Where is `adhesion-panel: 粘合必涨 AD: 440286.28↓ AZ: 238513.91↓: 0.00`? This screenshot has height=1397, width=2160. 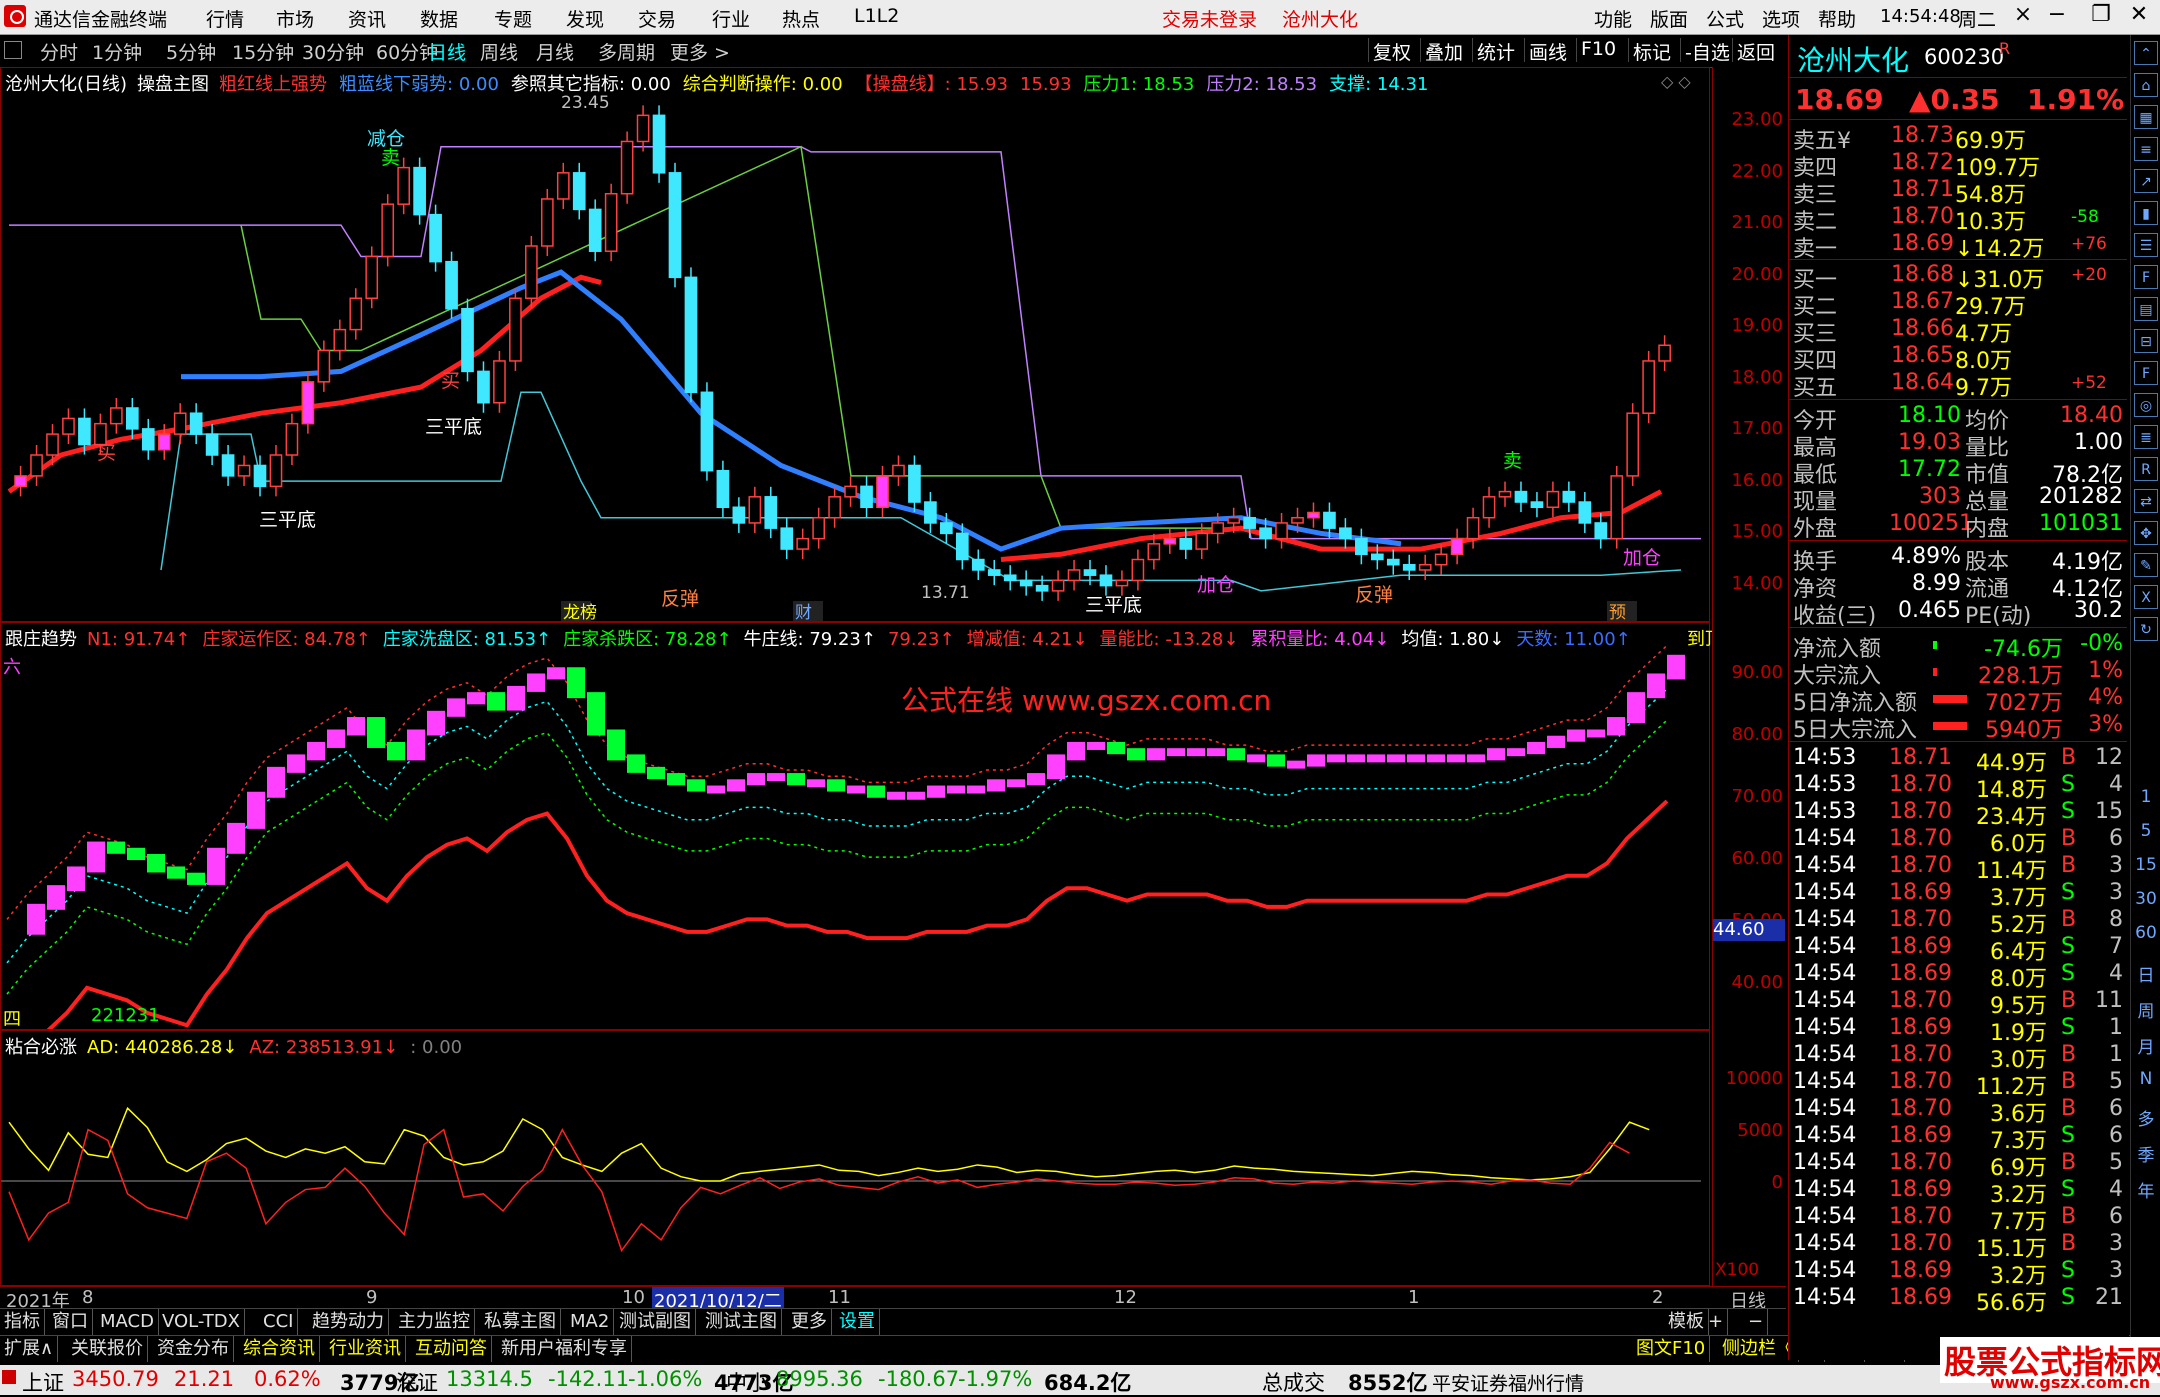 adhesion-panel: 粘合必涨 AD: 440286.28↓ AZ: 238513.91↓: 0.00 is located at coordinates (855, 1158).